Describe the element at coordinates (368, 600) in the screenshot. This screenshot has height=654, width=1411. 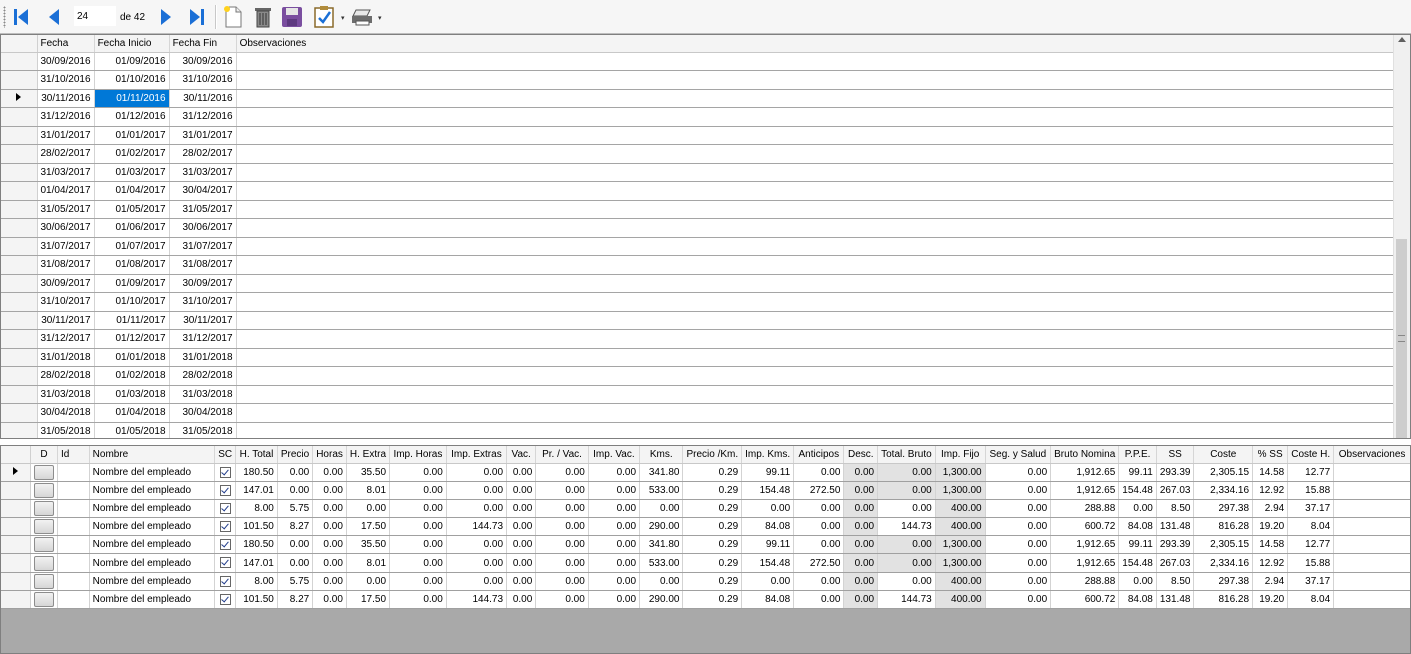
I see `value-cell: 17.50` at that location.